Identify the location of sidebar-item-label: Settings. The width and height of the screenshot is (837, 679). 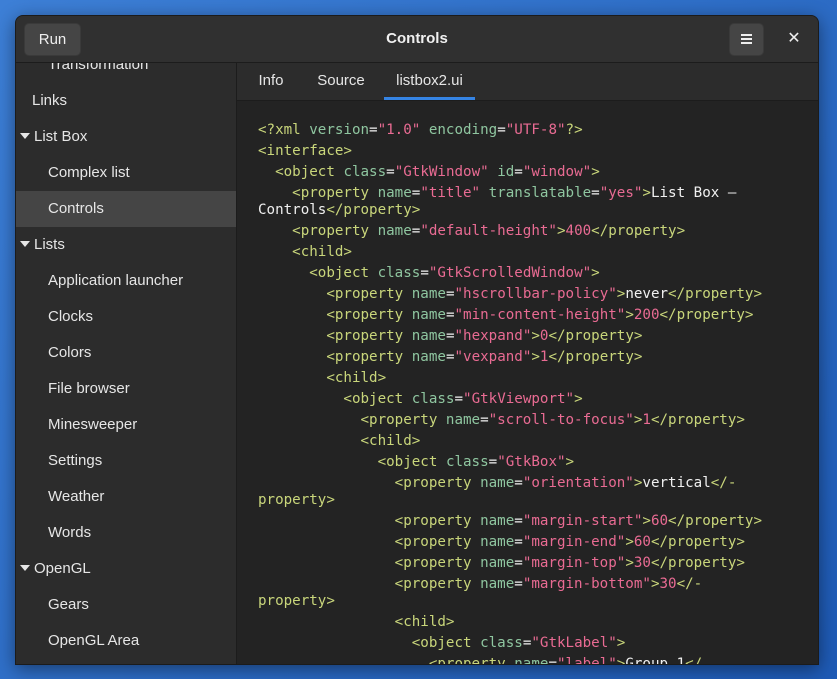
(75, 460).